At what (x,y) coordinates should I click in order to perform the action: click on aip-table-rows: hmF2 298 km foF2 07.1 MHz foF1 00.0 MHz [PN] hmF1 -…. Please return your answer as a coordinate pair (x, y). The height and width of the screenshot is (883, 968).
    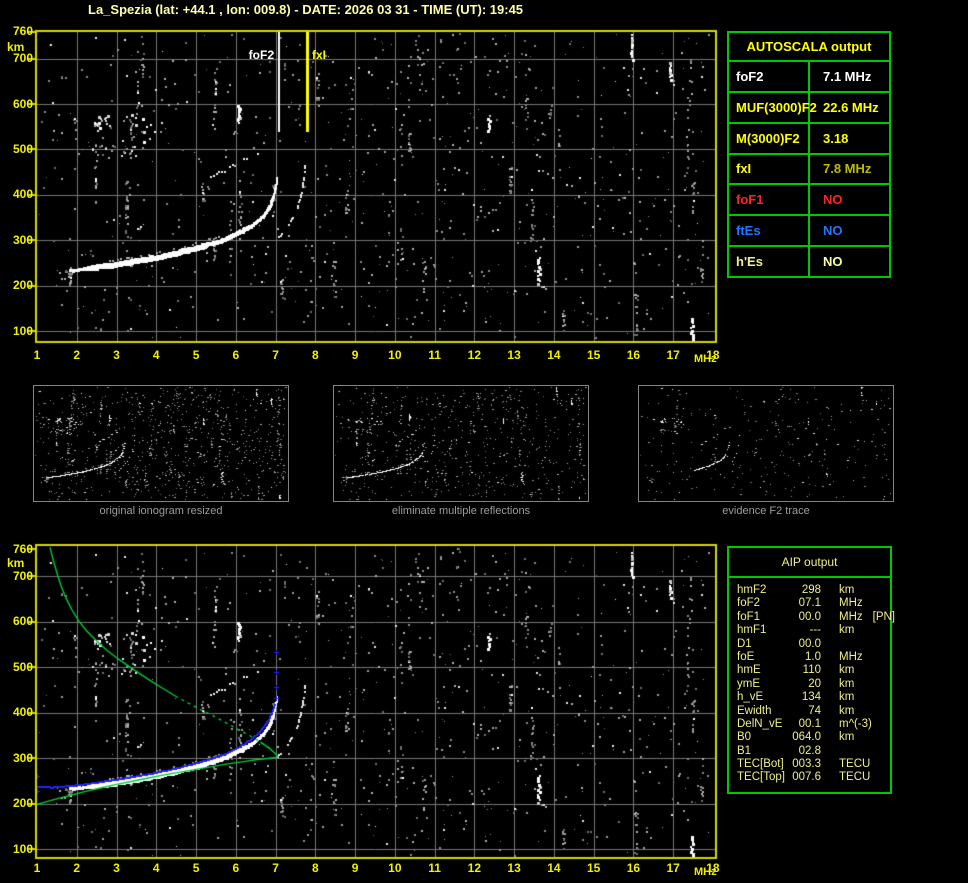
    Looking at the image, I should click on (812, 681).